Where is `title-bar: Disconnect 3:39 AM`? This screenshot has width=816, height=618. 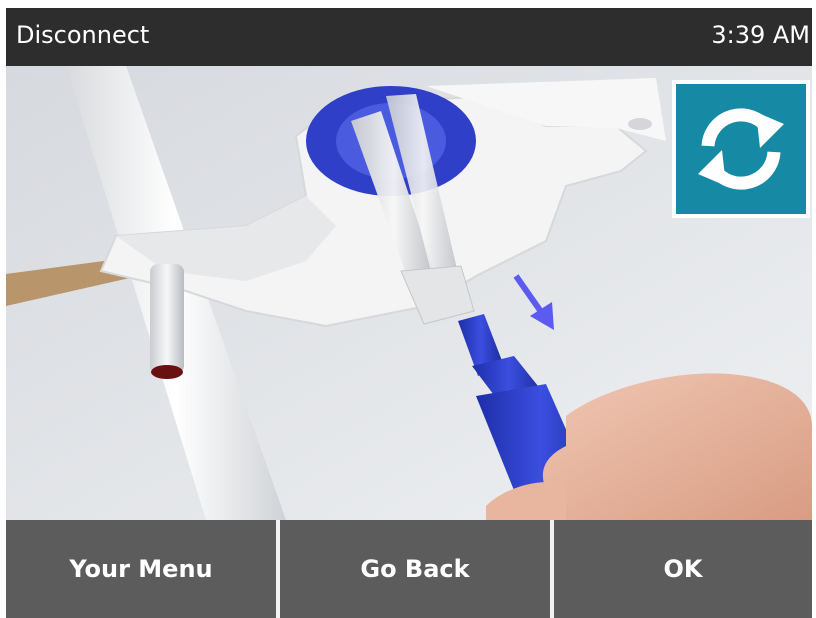 title-bar: Disconnect 3:39 AM is located at coordinates (409, 37).